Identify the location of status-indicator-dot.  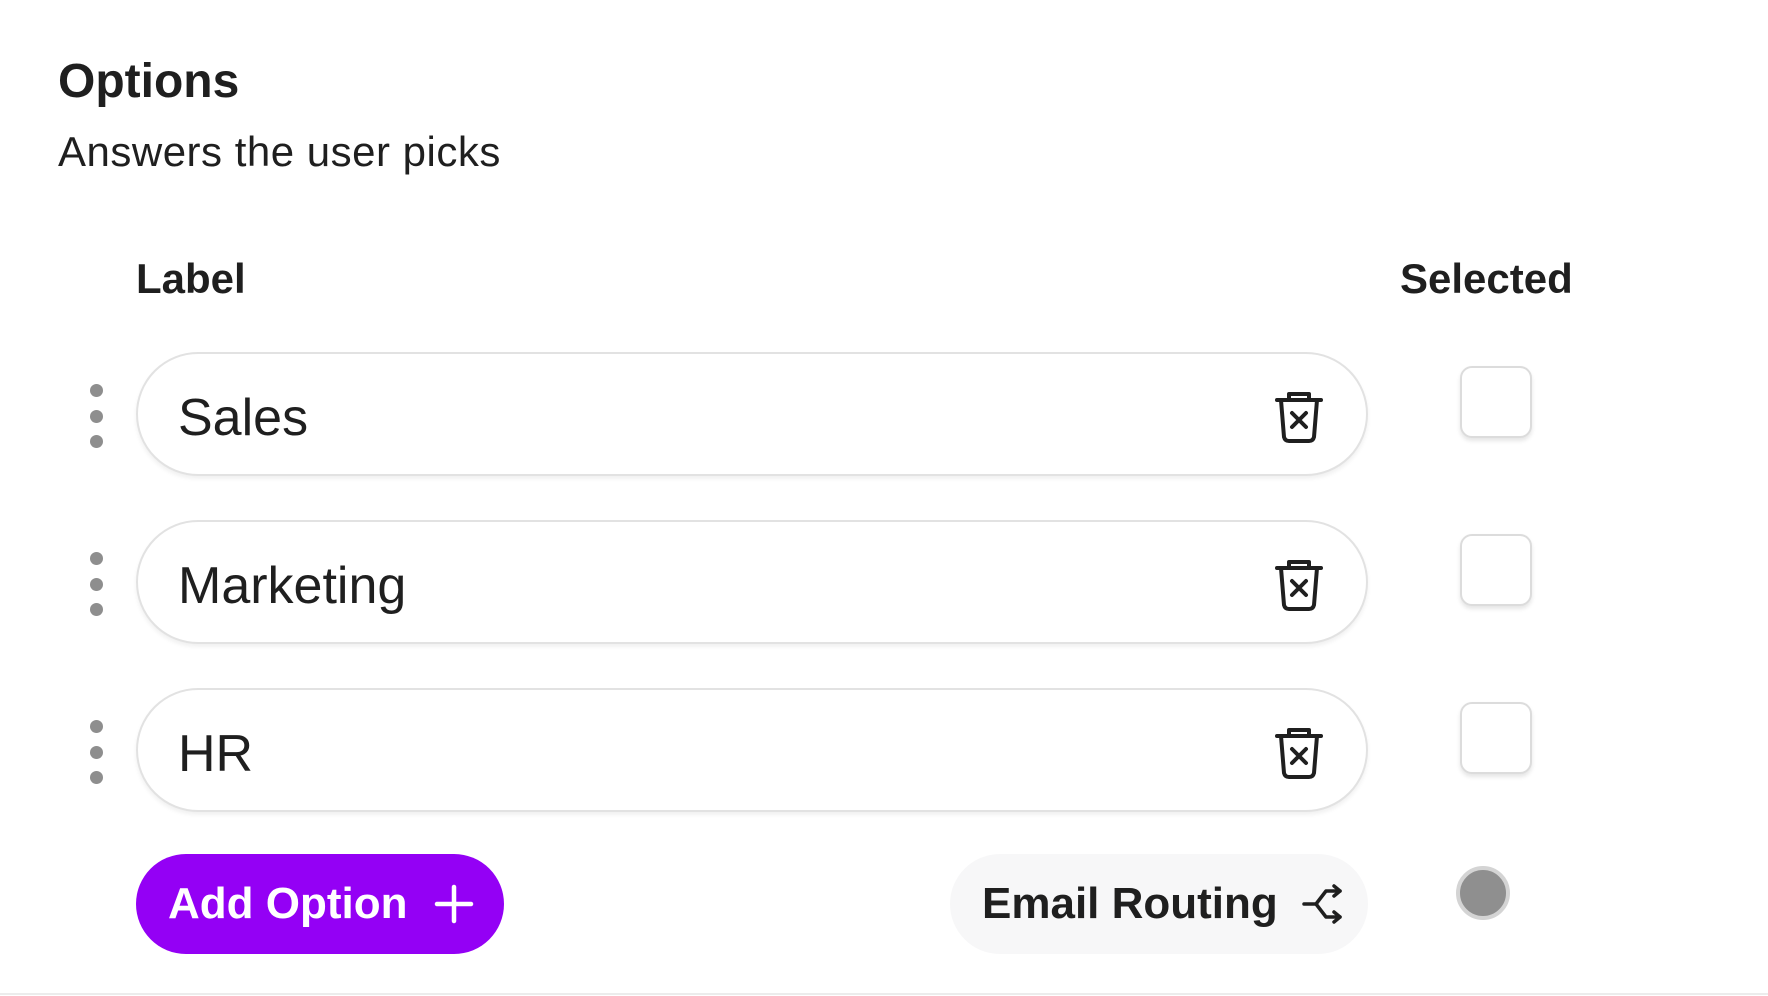
(1483, 893).